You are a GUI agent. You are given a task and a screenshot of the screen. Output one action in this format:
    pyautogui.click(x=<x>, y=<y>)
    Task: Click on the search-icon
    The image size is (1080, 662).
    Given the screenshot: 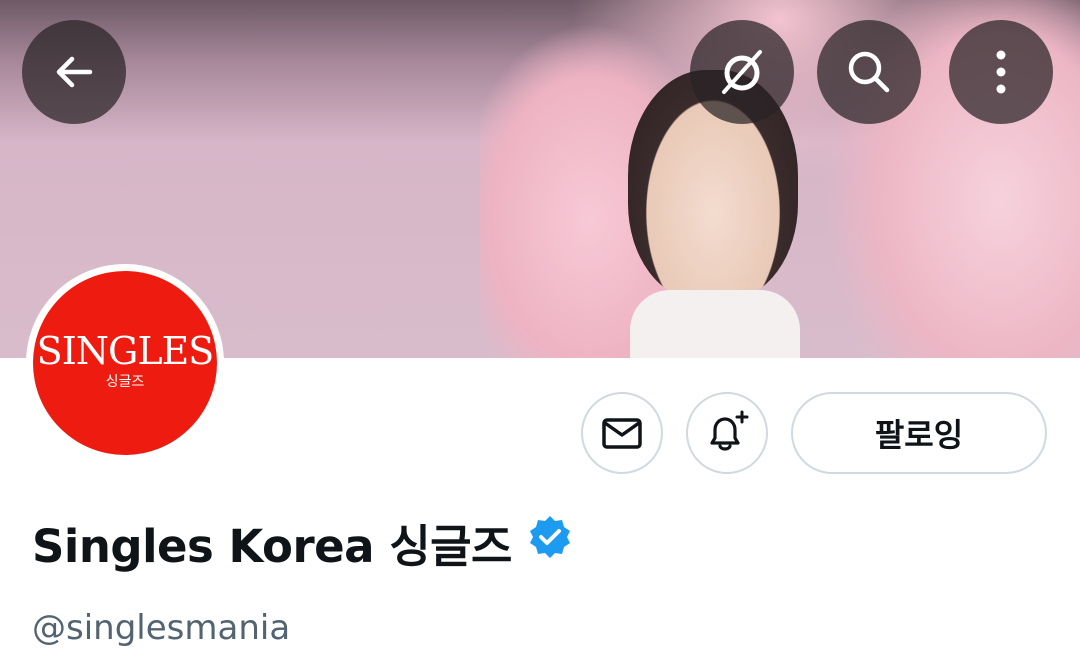 What is the action you would take?
    pyautogui.click(x=869, y=72)
    